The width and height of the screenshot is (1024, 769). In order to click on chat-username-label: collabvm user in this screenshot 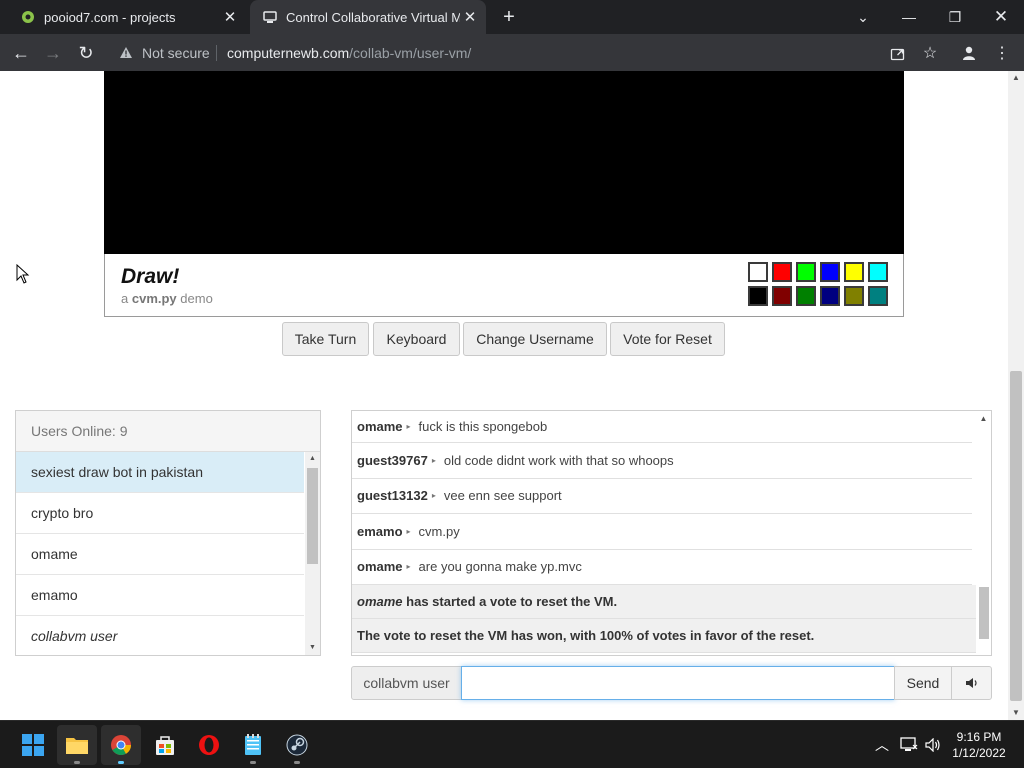, I will do `click(406, 683)`.